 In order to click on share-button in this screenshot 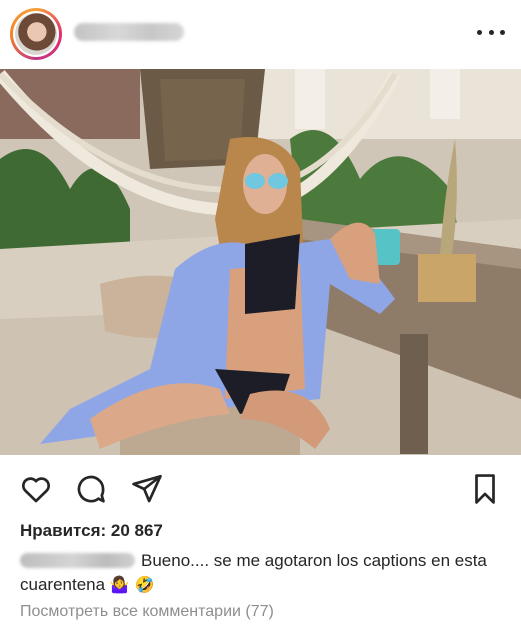, I will do `click(147, 489)`.